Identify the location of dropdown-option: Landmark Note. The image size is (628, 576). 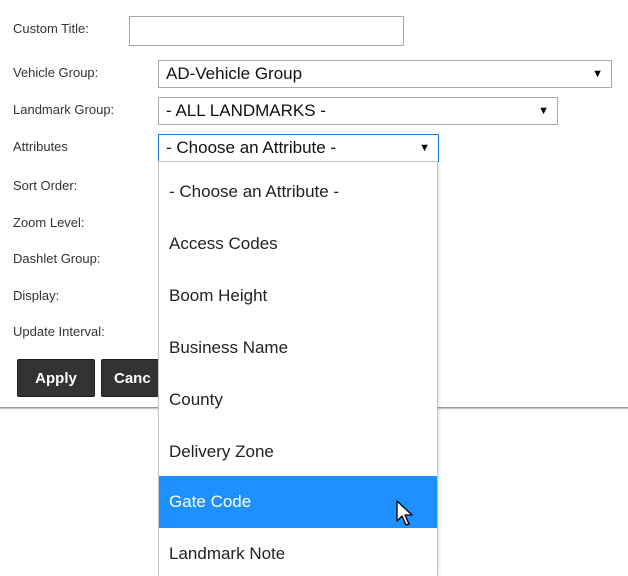
(298, 552).